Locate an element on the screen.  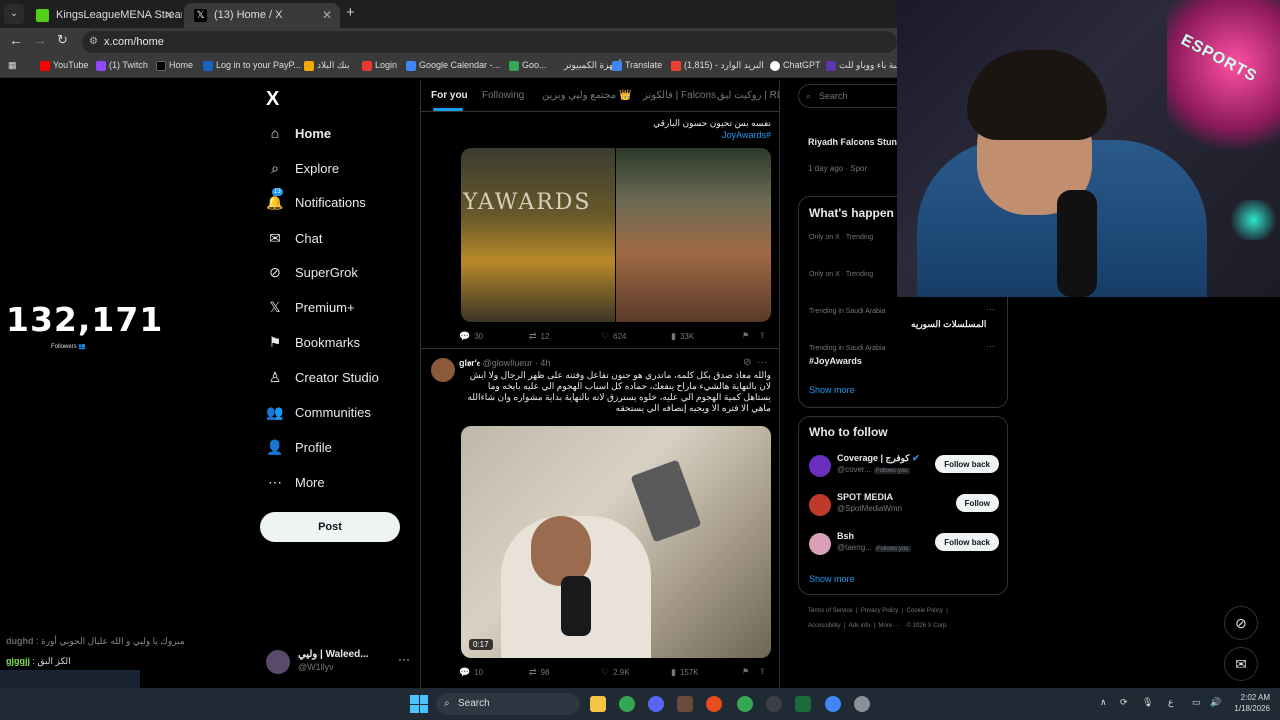
trend-item: المسلسلات السوريه is located at coordinates (948, 324).